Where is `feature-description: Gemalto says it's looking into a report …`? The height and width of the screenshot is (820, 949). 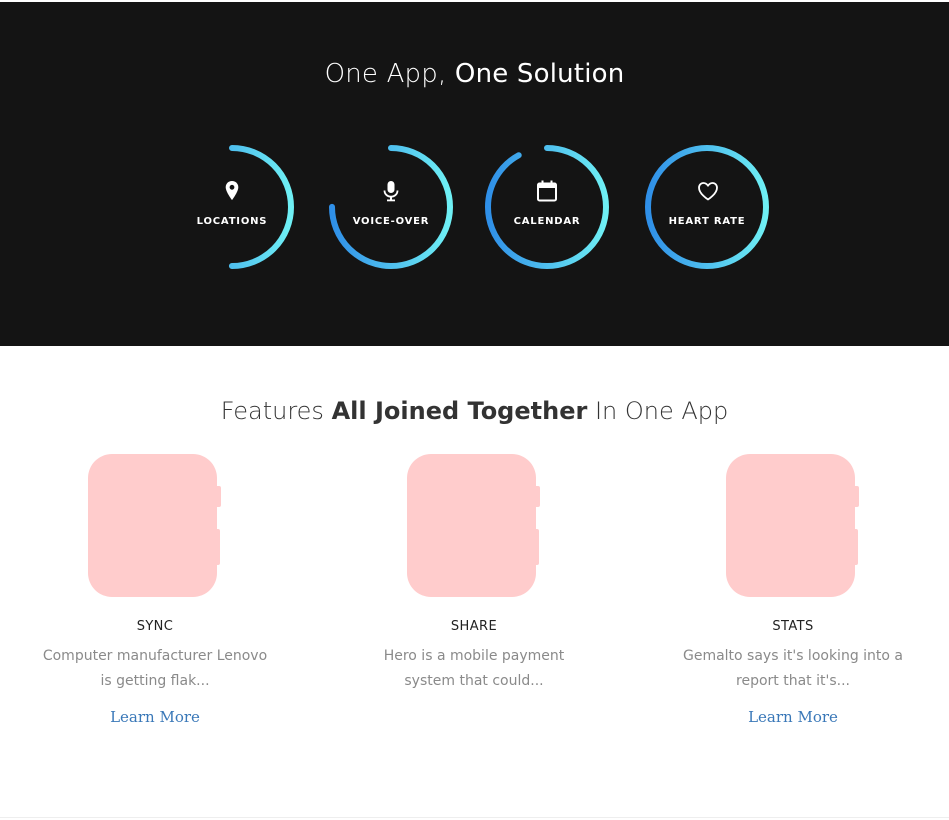
feature-description: Gemalto says it's looking into a report … is located at coordinates (793, 668).